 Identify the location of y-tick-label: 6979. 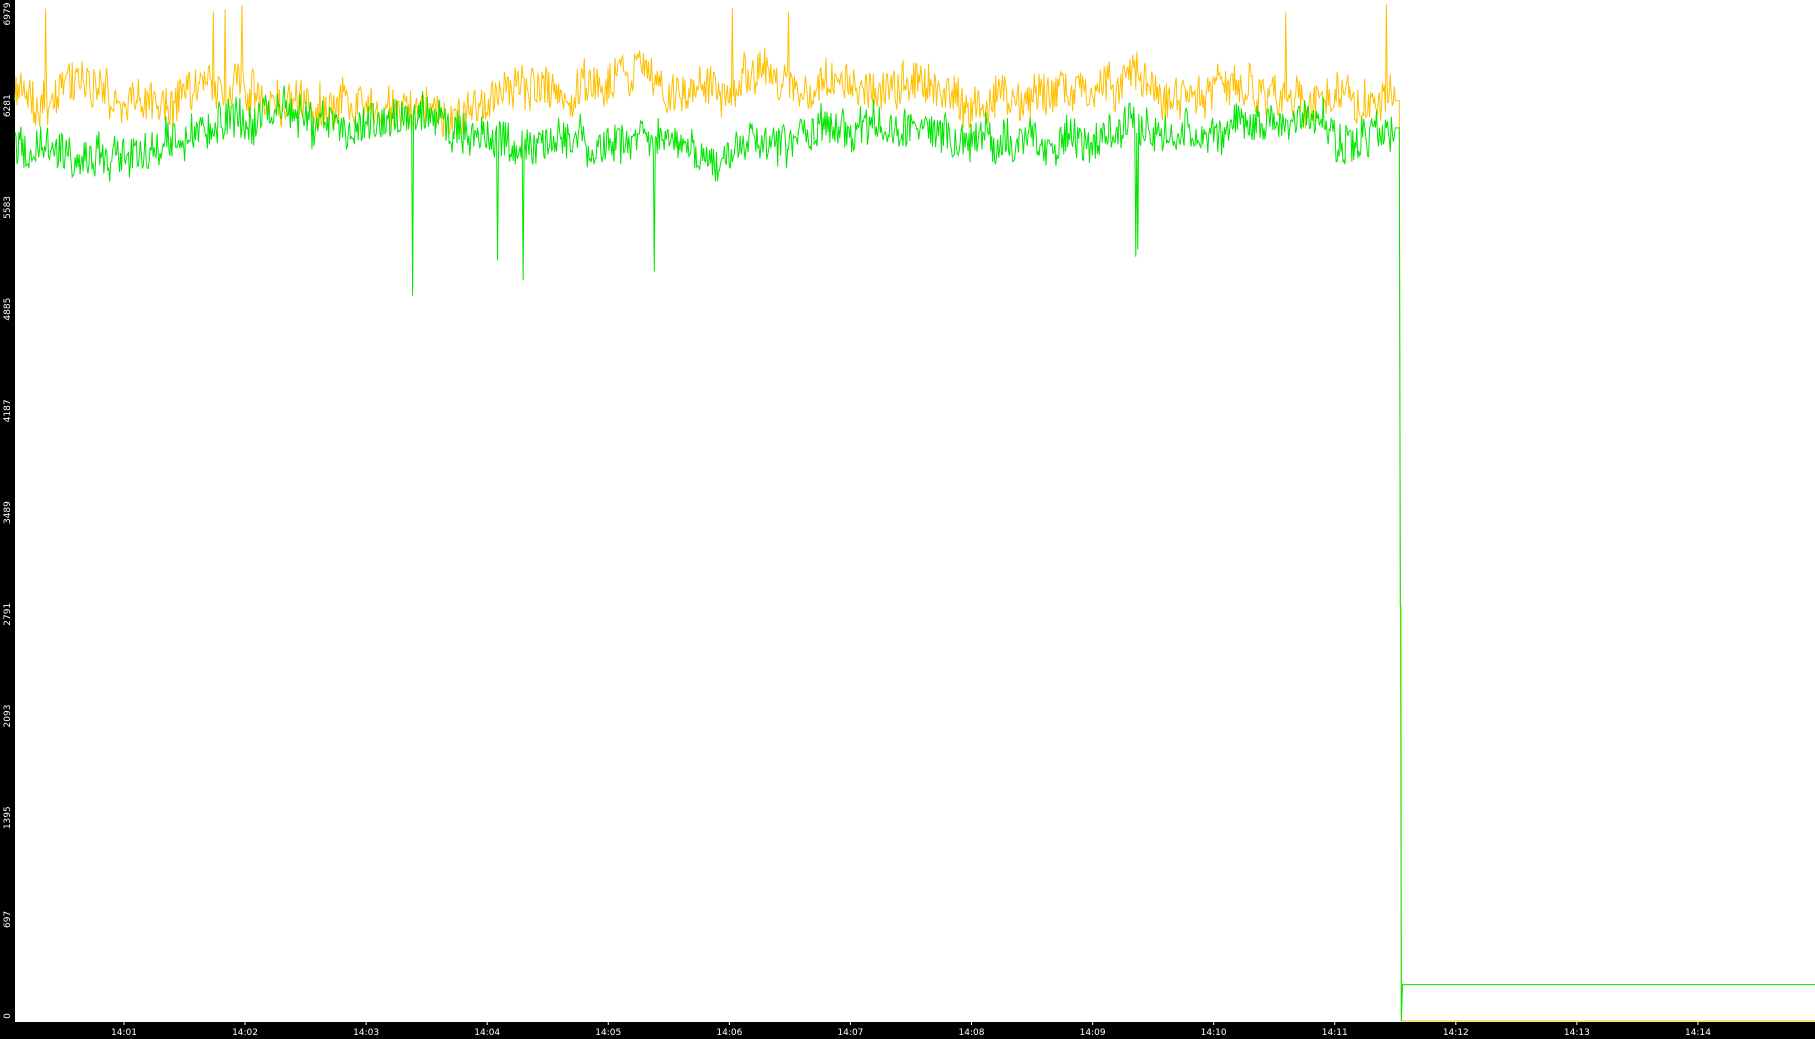
(8, 13).